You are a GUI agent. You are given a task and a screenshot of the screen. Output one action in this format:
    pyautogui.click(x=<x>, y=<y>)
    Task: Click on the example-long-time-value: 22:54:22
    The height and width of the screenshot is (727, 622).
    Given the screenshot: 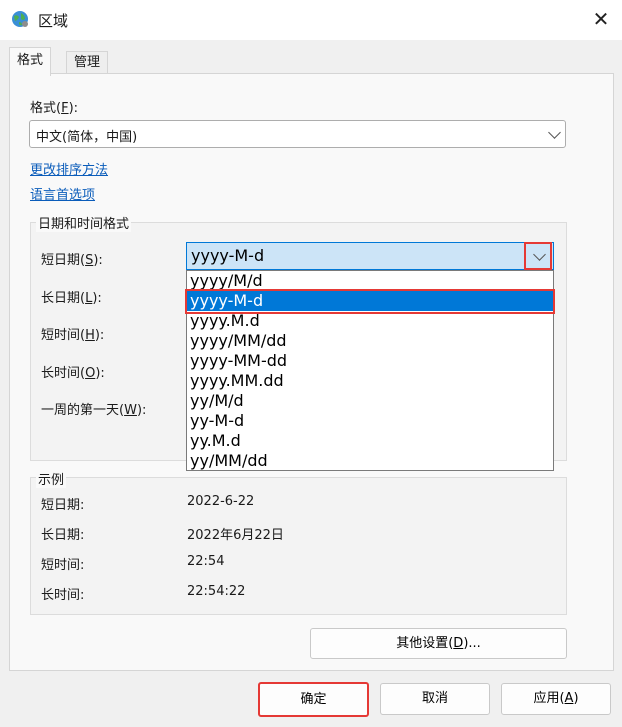 What is the action you would take?
    pyautogui.click(x=216, y=591)
    